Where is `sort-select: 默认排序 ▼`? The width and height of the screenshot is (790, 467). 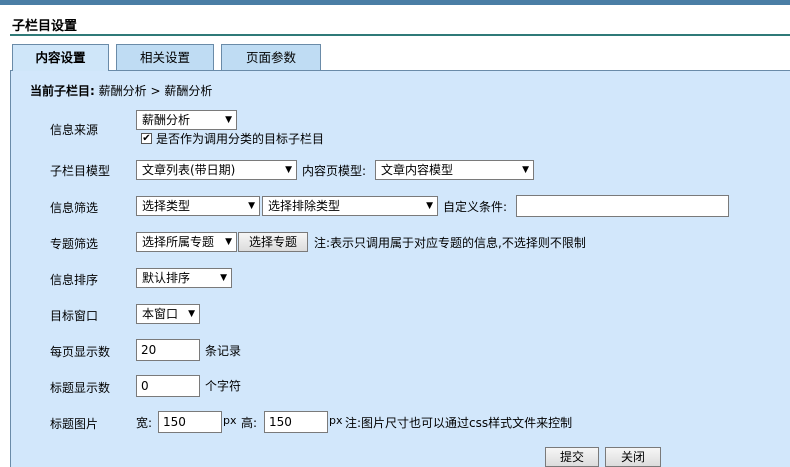 sort-select: 默认排序 ▼ is located at coordinates (184, 278).